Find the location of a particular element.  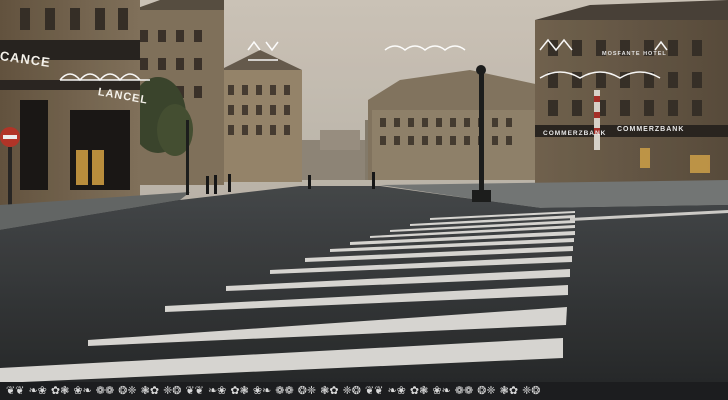

hotel-sign: MOSFANTE HOTEL is located at coordinates (634, 54).